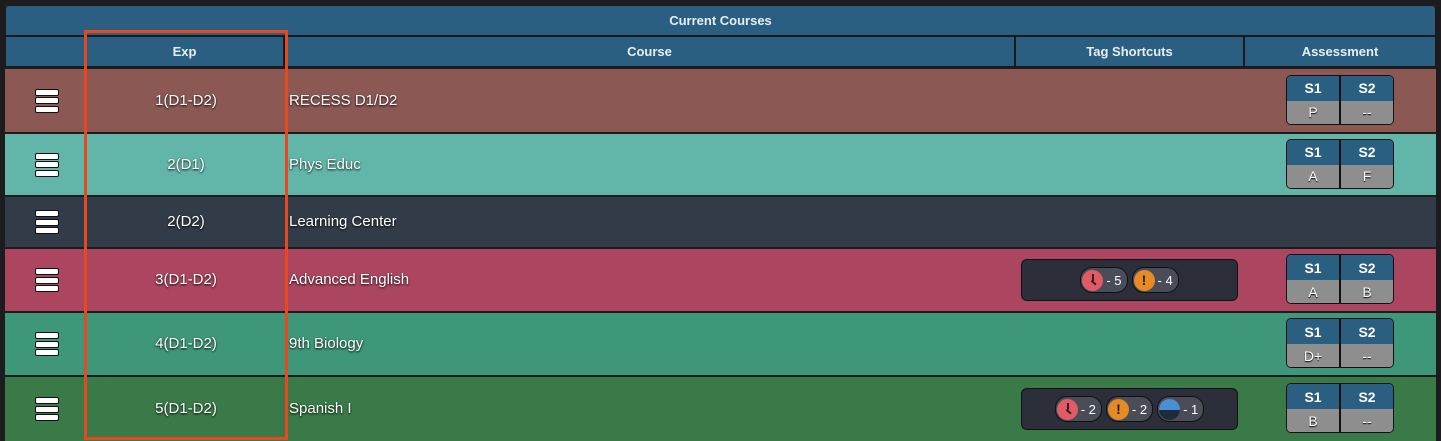  I want to click on row-exp: 4(D1-D2), so click(186, 343).